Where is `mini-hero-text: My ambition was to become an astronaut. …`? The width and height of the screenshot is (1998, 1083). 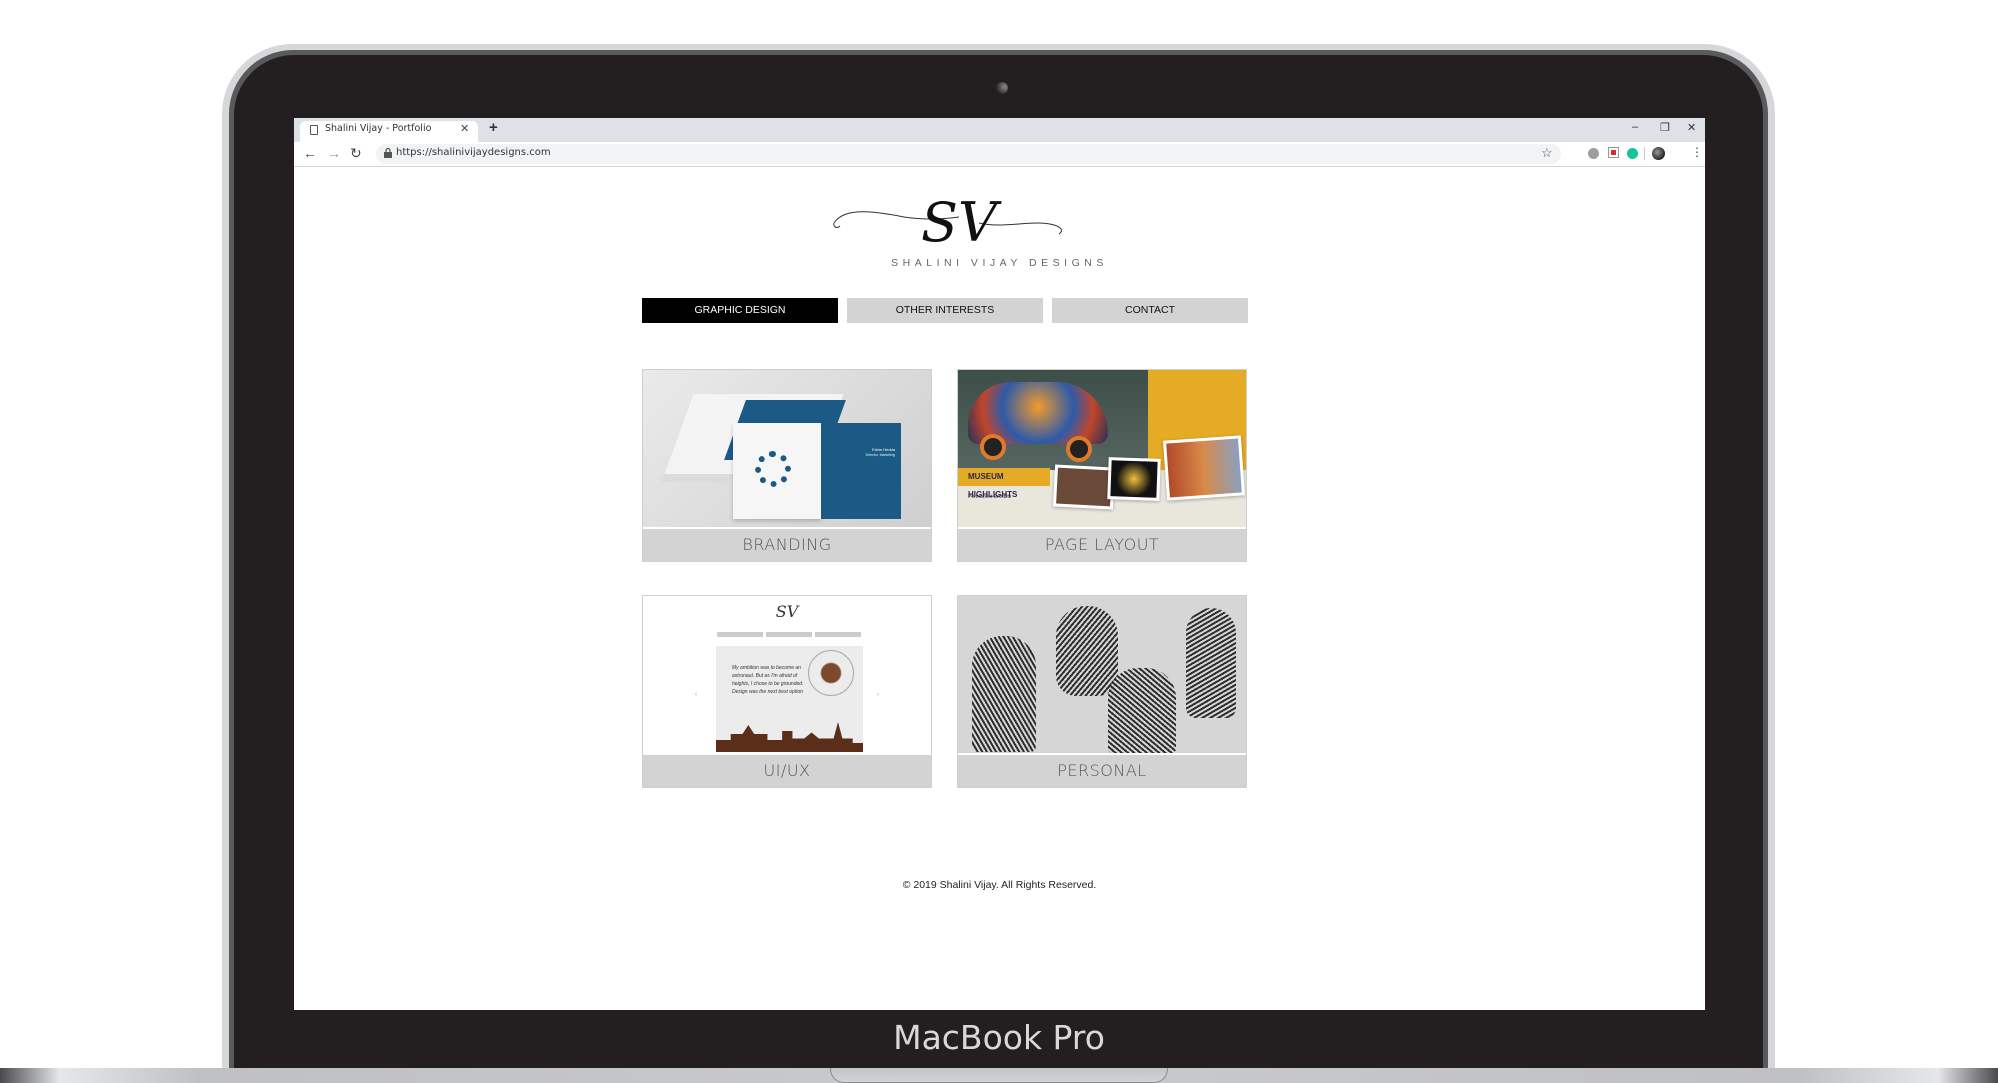 mini-hero-text: My ambition was to become an astronaut. … is located at coordinates (768, 680).